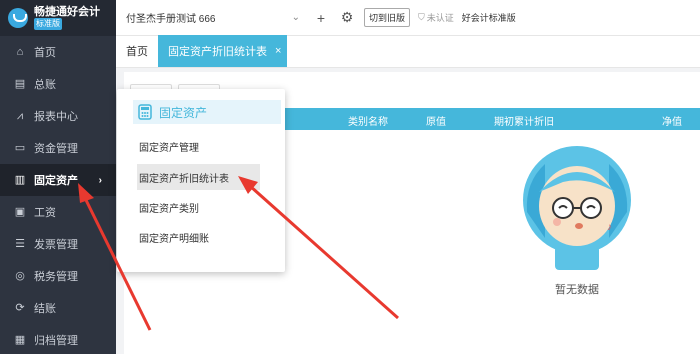  Describe the element at coordinates (321, 18) in the screenshot. I see `add-icon: +` at that location.